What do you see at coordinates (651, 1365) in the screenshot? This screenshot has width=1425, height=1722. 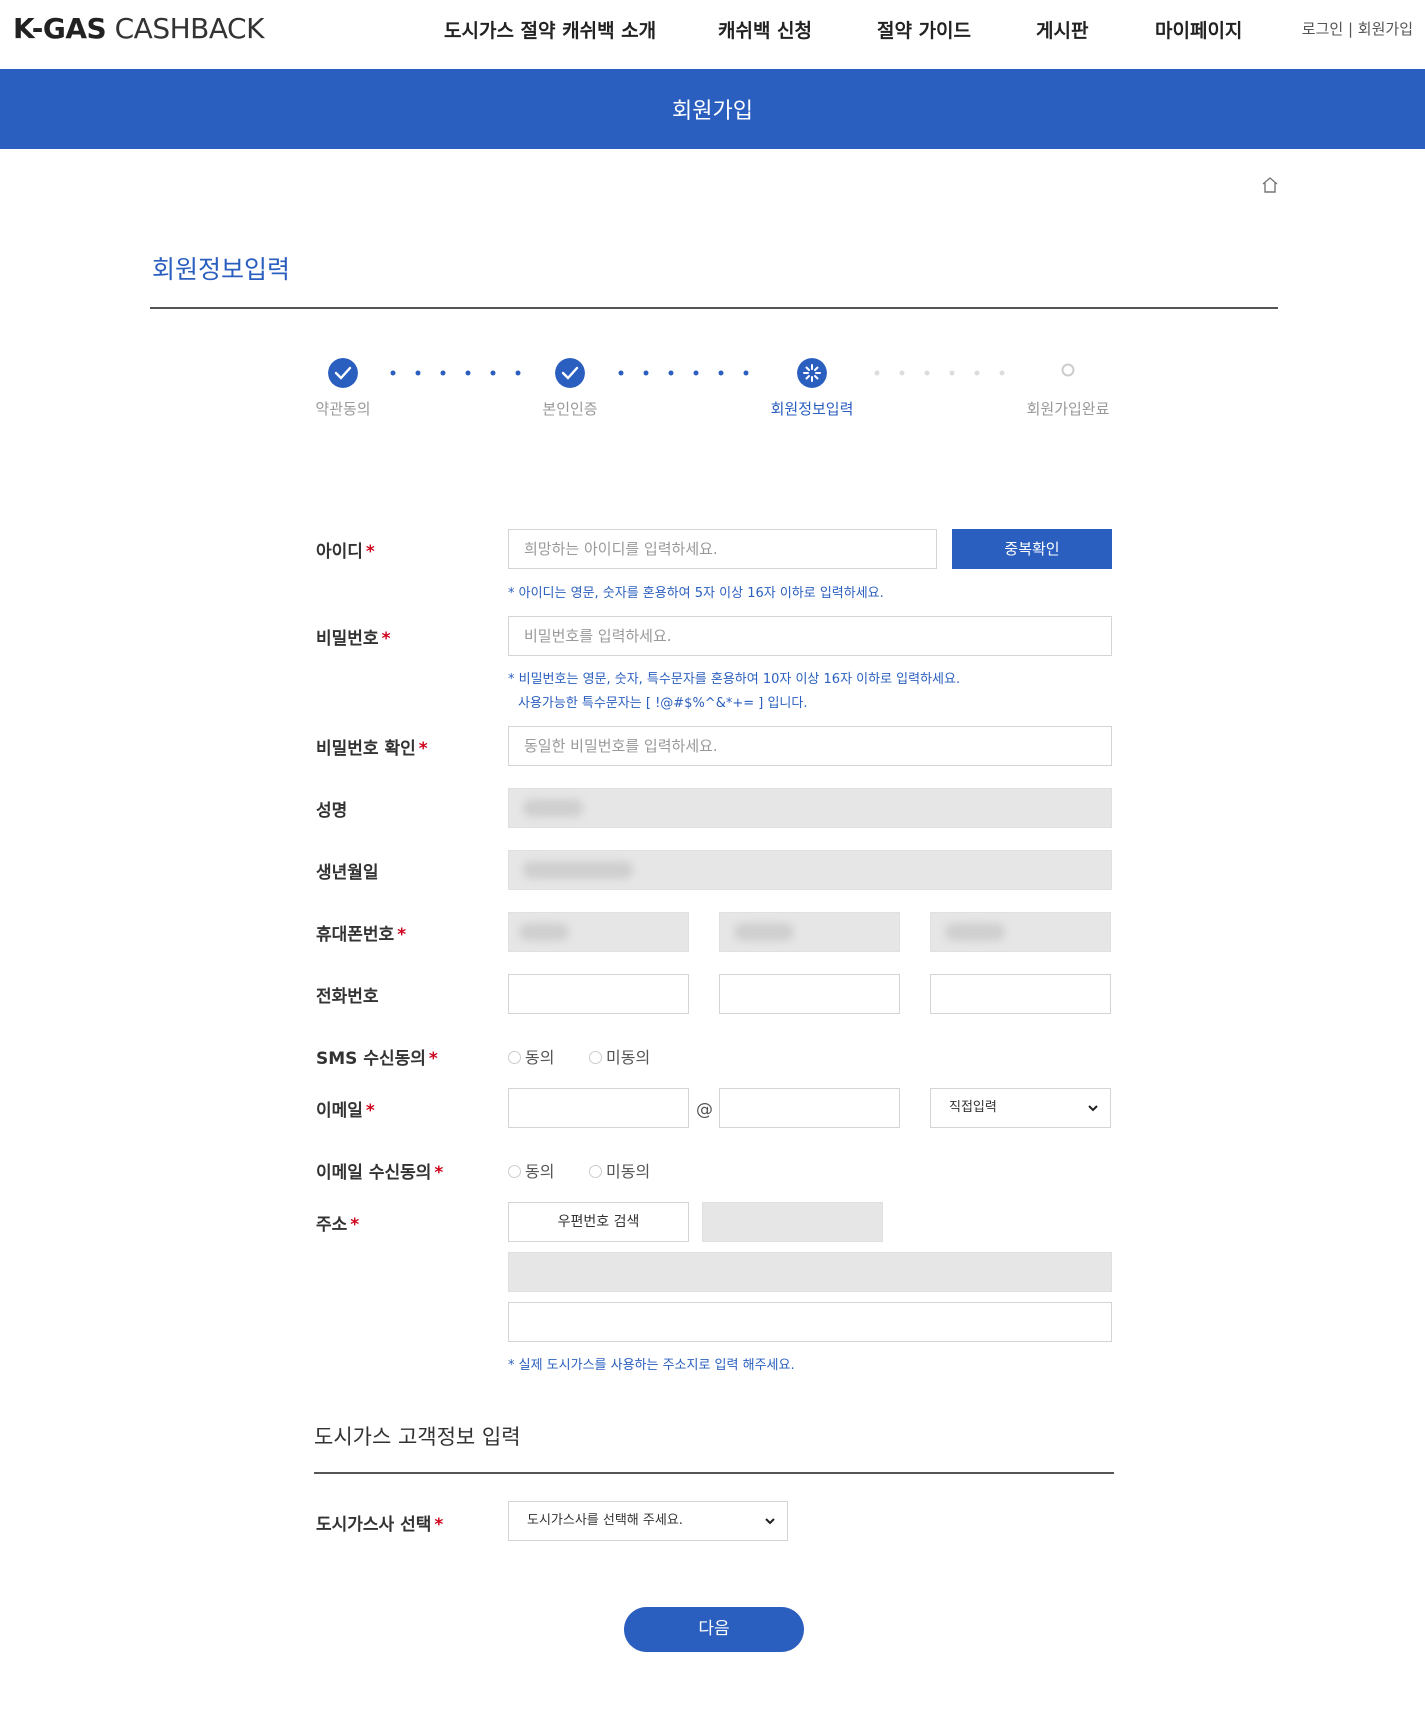 I see `address-hint: * 실제 도시가스를 사용하는 주소지로 입력 해주세요.` at bounding box center [651, 1365].